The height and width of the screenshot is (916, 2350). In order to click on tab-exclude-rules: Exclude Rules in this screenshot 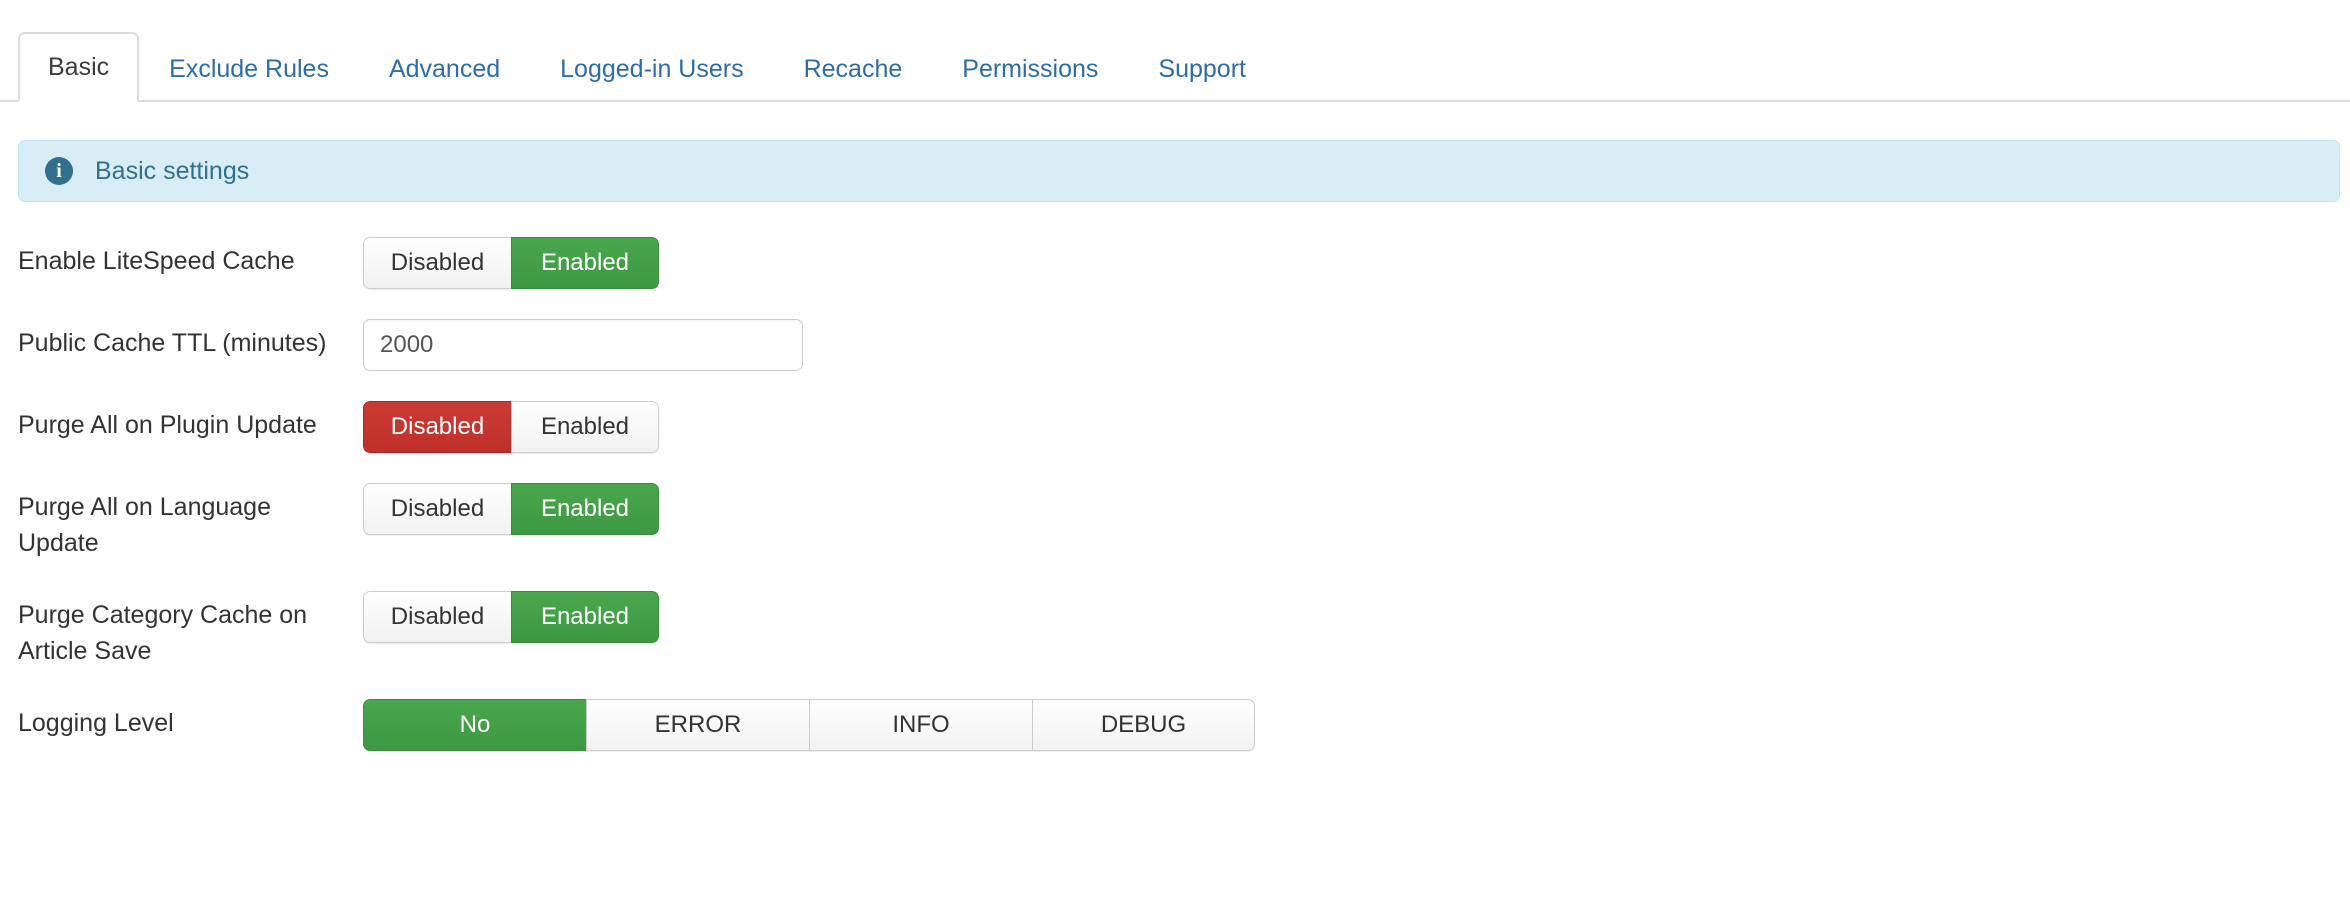, I will do `click(249, 68)`.